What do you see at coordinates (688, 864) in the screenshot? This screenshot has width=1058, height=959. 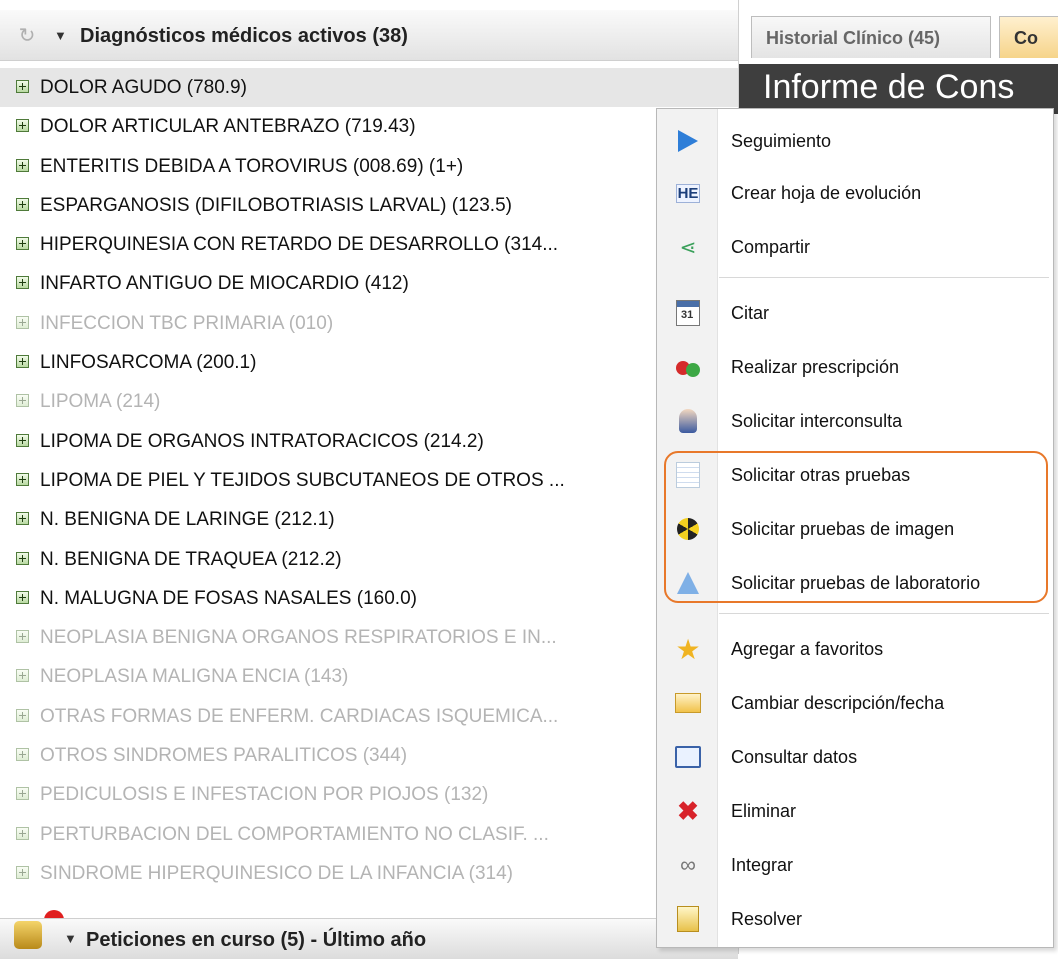 I see `link-icon: ∞` at bounding box center [688, 864].